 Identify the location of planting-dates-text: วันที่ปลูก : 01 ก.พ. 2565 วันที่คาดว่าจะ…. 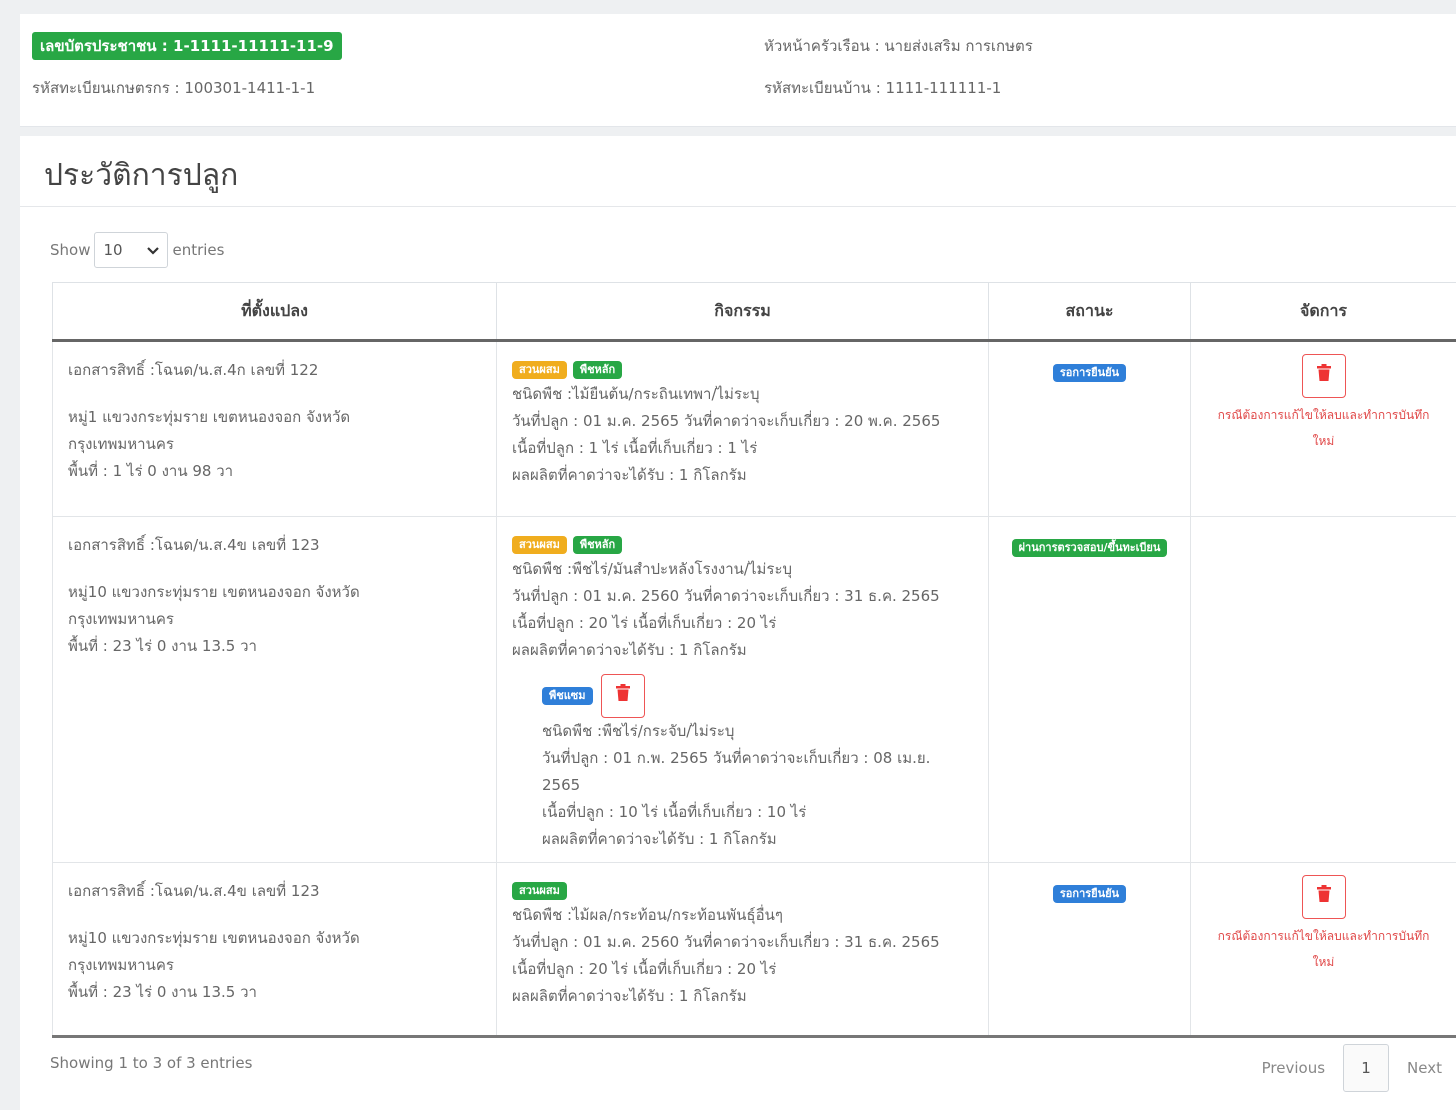
(736, 758).